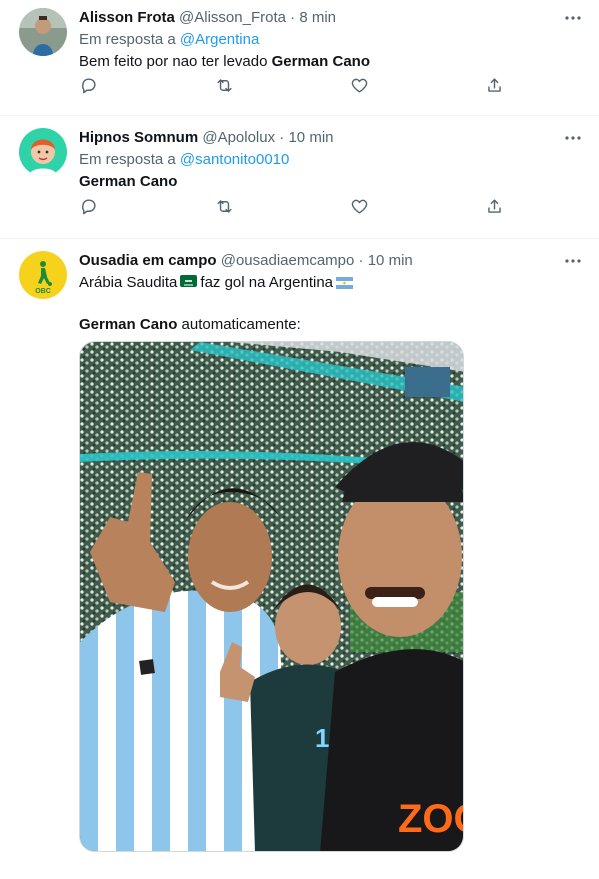 This screenshot has width=599, height=879. What do you see at coordinates (239, 324) in the screenshot?
I see `tweet-text-rest: automaticamente:` at bounding box center [239, 324].